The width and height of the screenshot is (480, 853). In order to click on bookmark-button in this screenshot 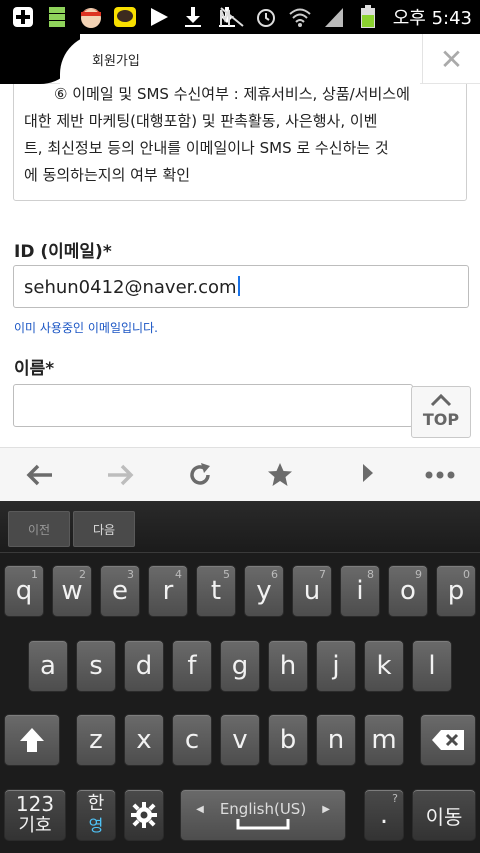, I will do `click(280, 475)`.